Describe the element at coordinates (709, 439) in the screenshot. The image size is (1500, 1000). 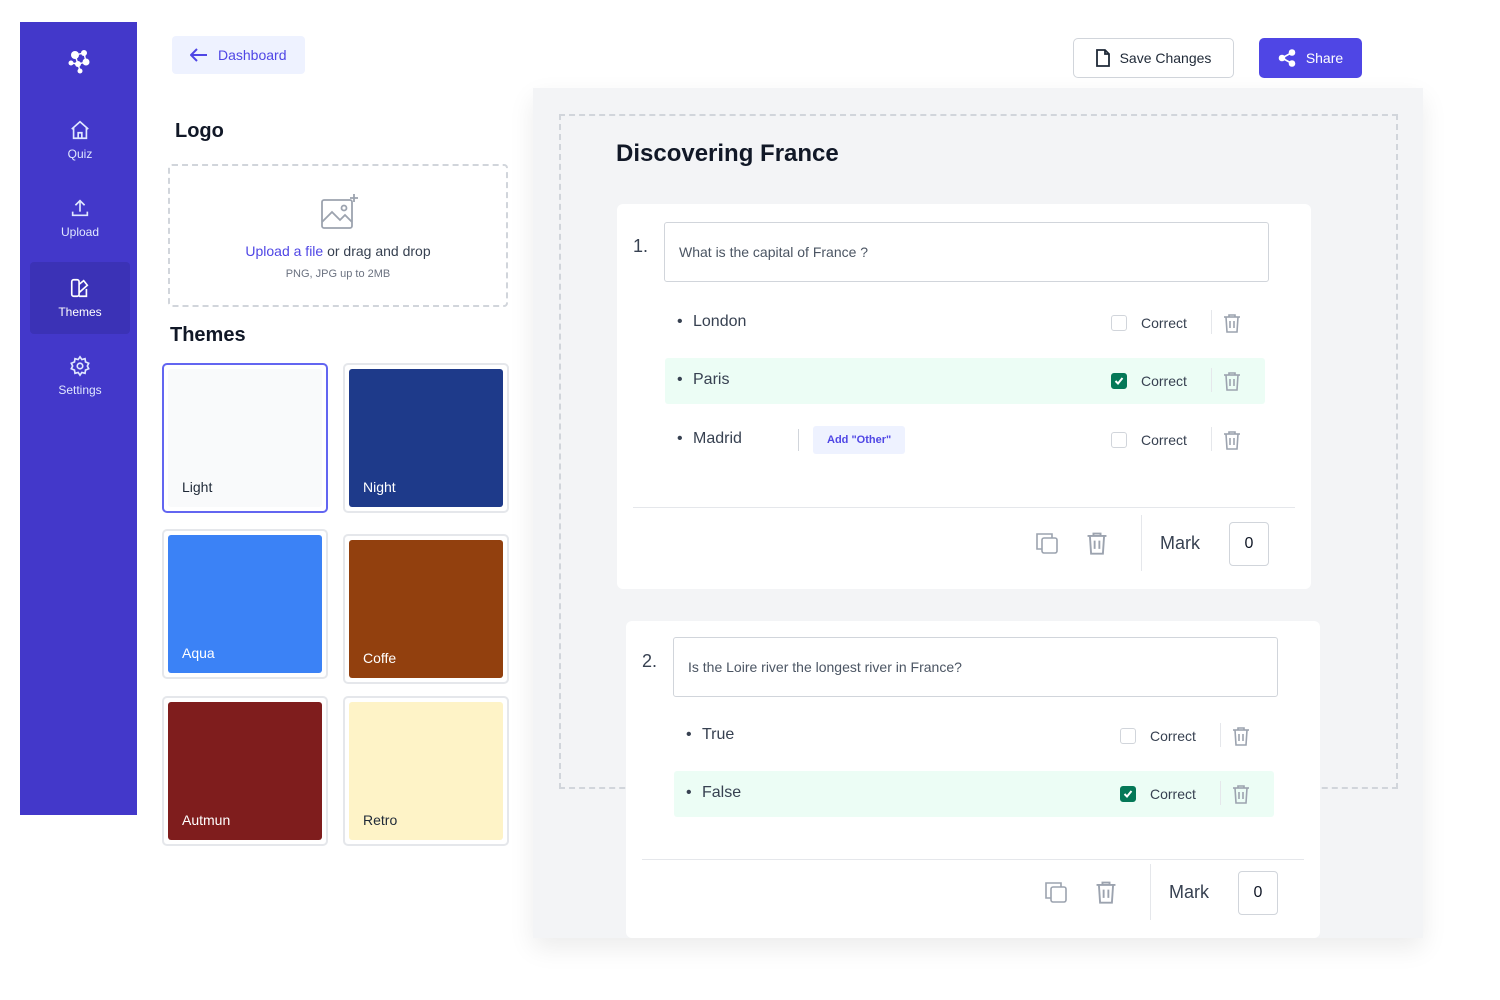
I see `answer-text: Madrid` at that location.